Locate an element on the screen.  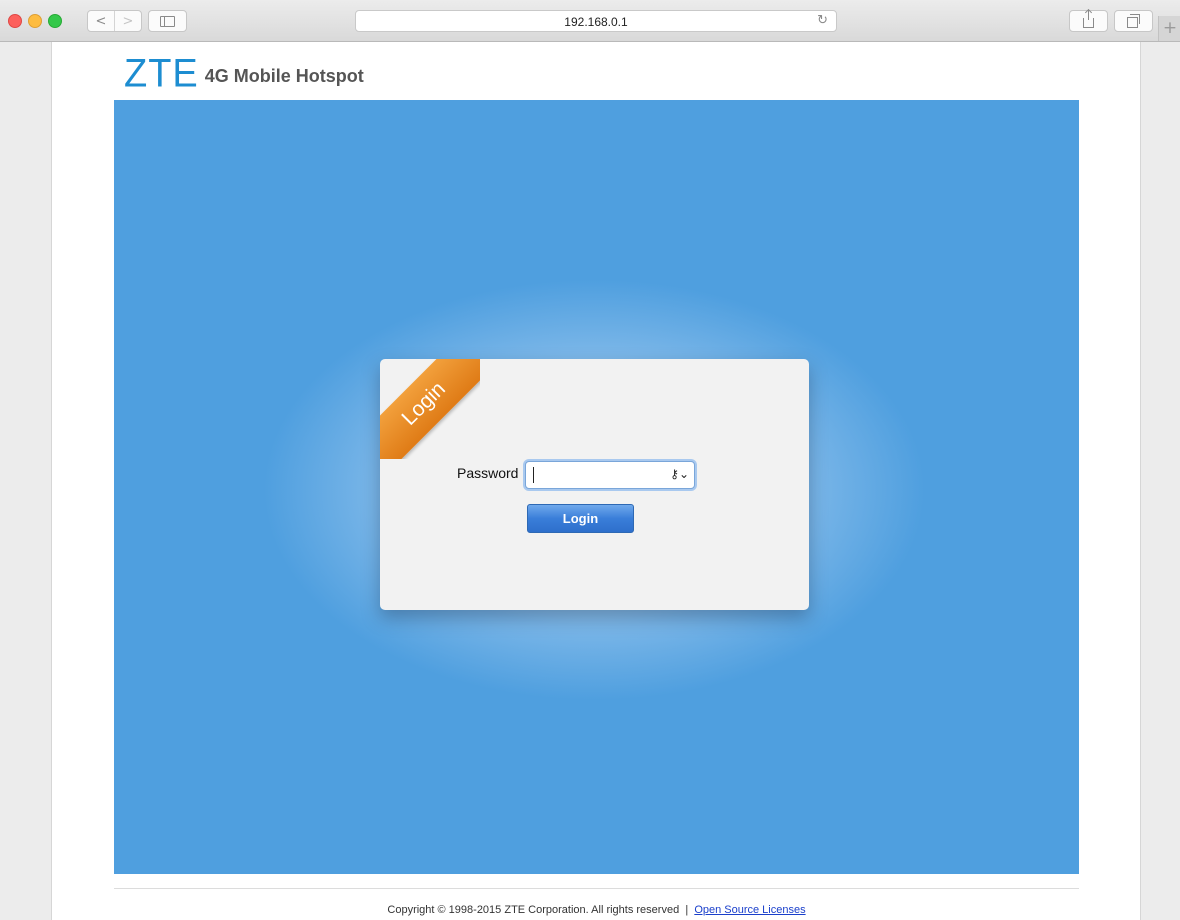
tabs-icon is located at coordinates (1133, 21).